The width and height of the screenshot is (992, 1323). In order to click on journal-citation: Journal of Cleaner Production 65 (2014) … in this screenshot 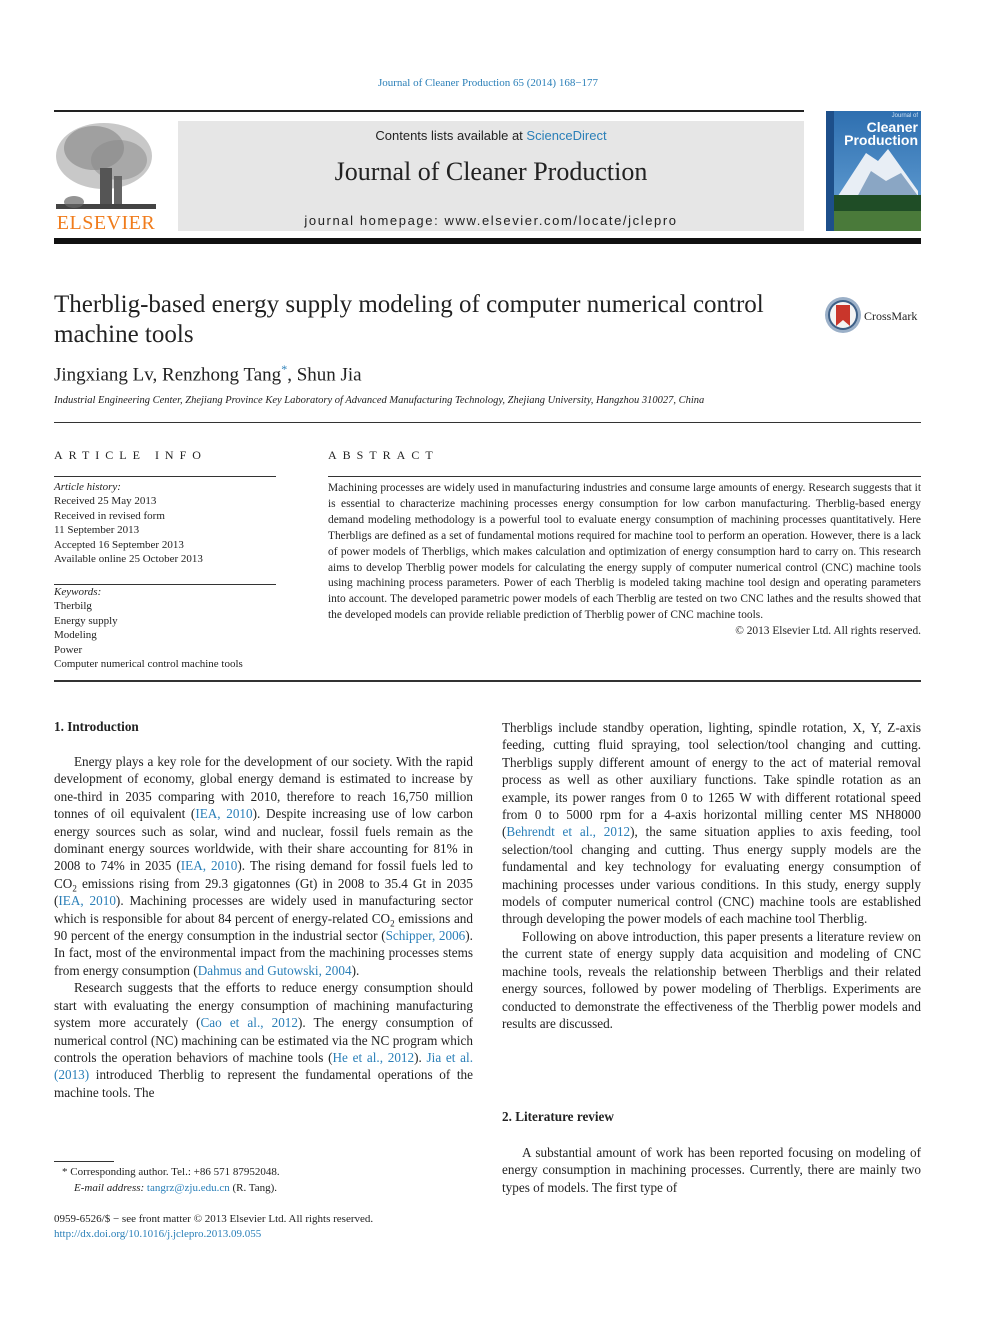, I will do `click(488, 83)`.